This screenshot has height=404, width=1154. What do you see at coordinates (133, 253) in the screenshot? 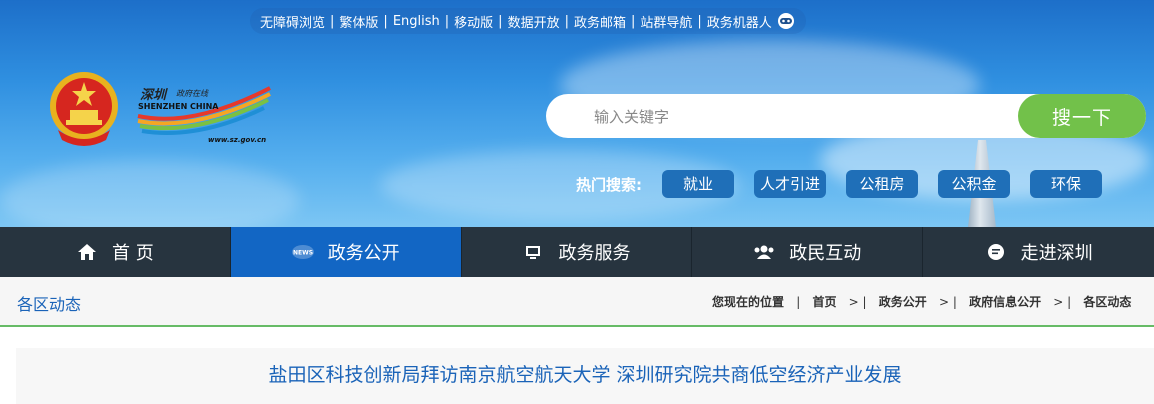
I see `nav-home-label: 首 页` at bounding box center [133, 253].